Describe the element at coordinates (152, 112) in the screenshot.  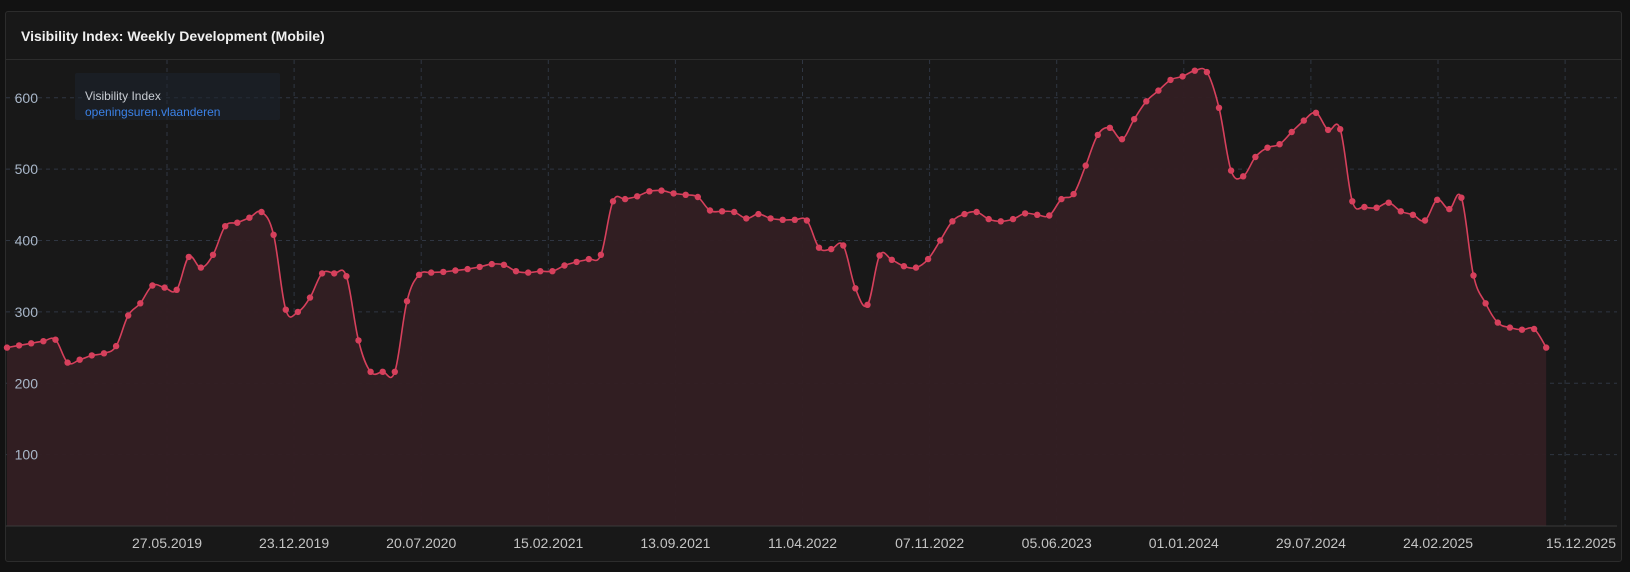
I see `legend-series-link: openingsuren.vlaanderen` at that location.